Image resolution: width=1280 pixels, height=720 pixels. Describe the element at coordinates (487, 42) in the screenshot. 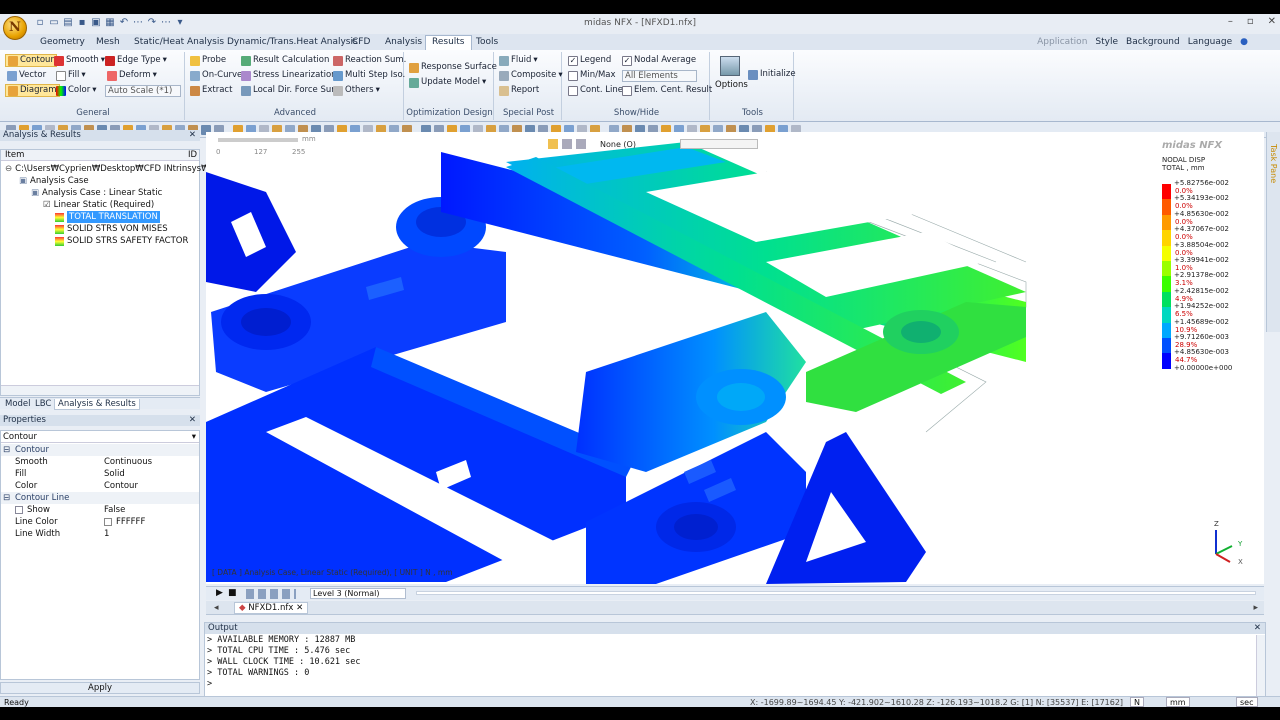

I see `tab-tools: Tools` at that location.